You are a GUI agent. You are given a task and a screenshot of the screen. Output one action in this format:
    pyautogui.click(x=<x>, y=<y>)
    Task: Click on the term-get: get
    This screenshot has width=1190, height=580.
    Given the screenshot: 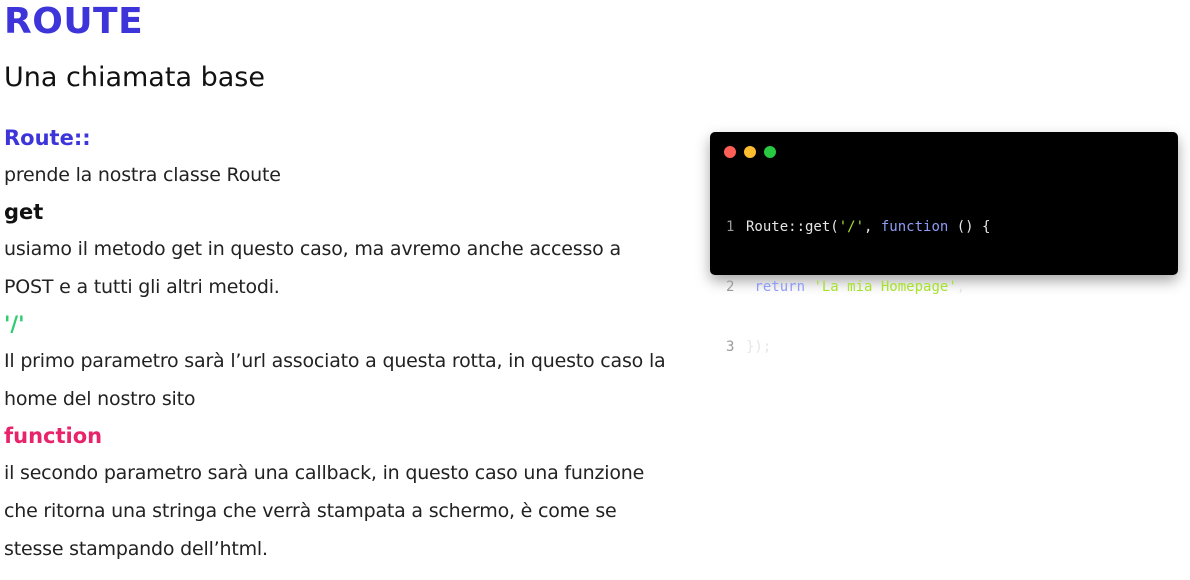 What is the action you would take?
    pyautogui.click(x=24, y=212)
    